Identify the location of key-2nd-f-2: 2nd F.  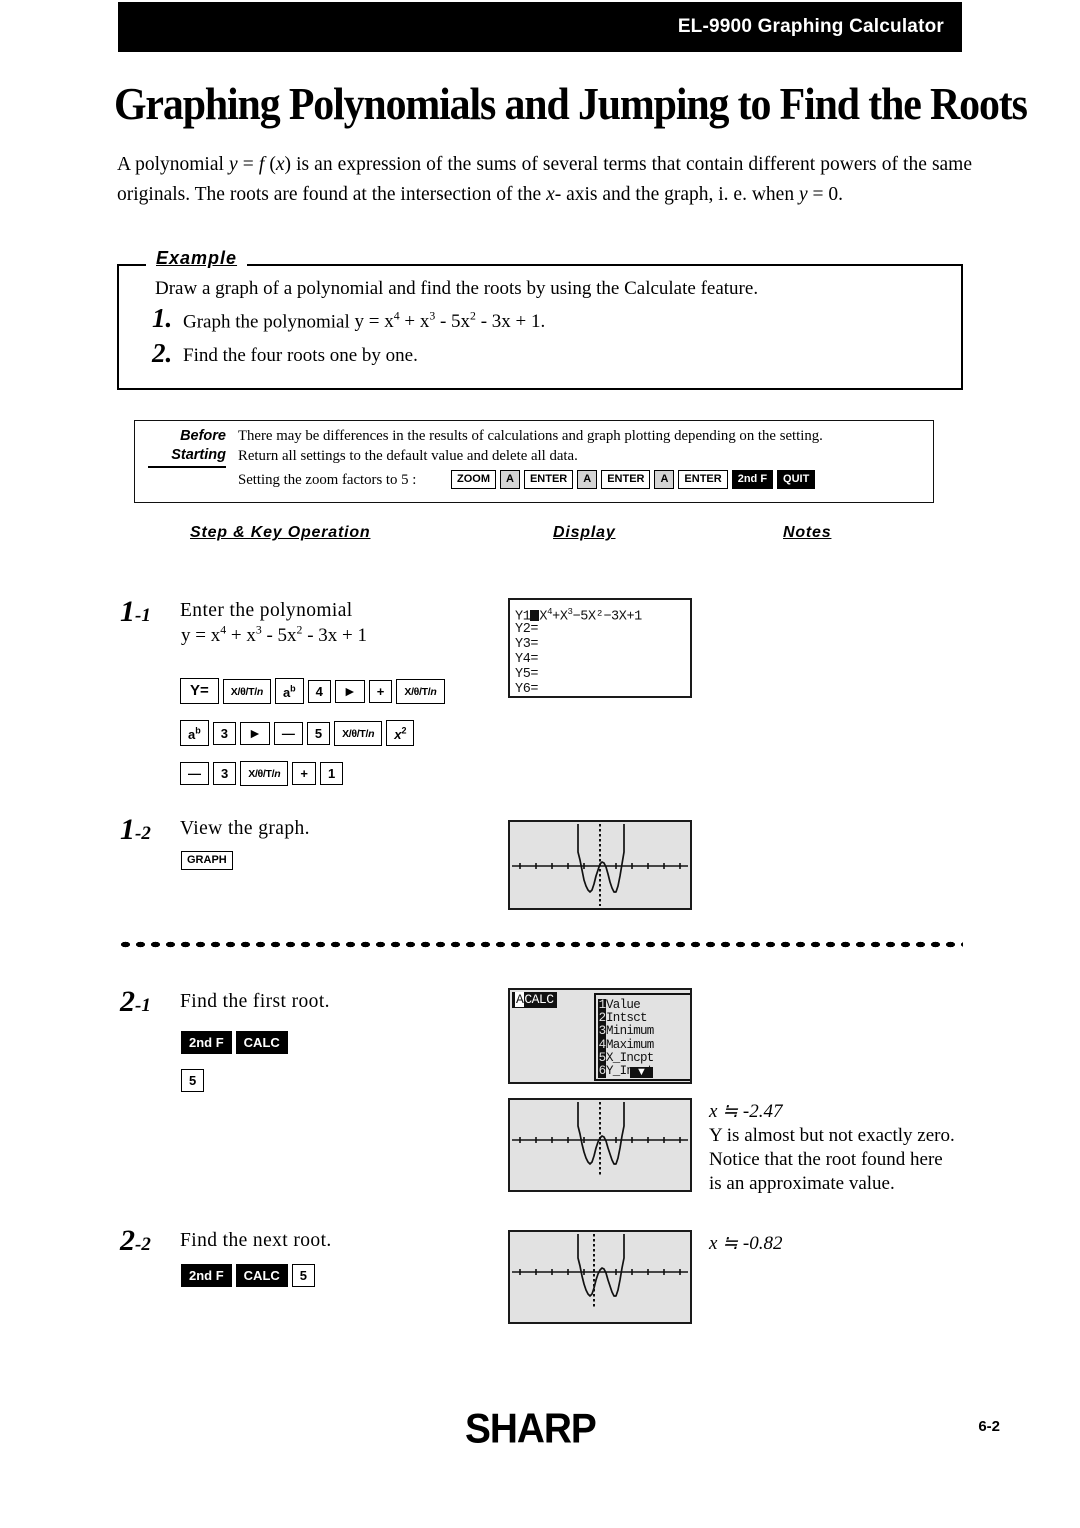
(206, 1042).